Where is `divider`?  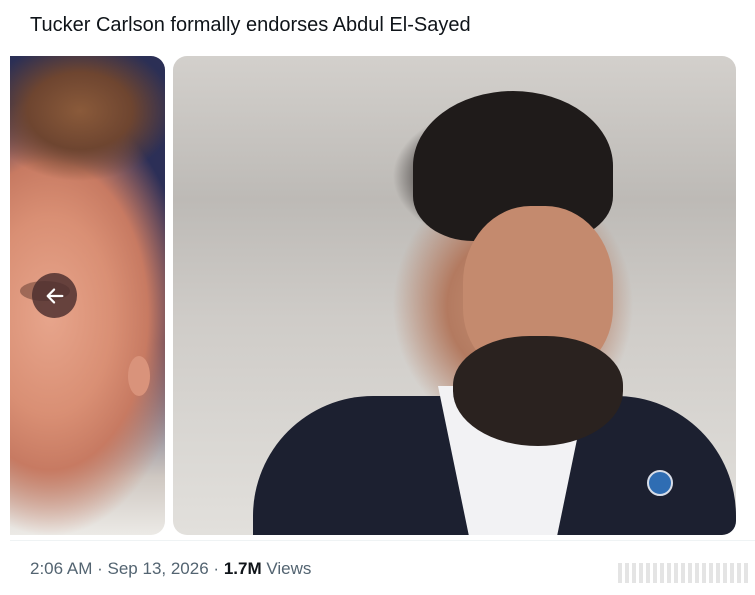 divider is located at coordinates (382, 540).